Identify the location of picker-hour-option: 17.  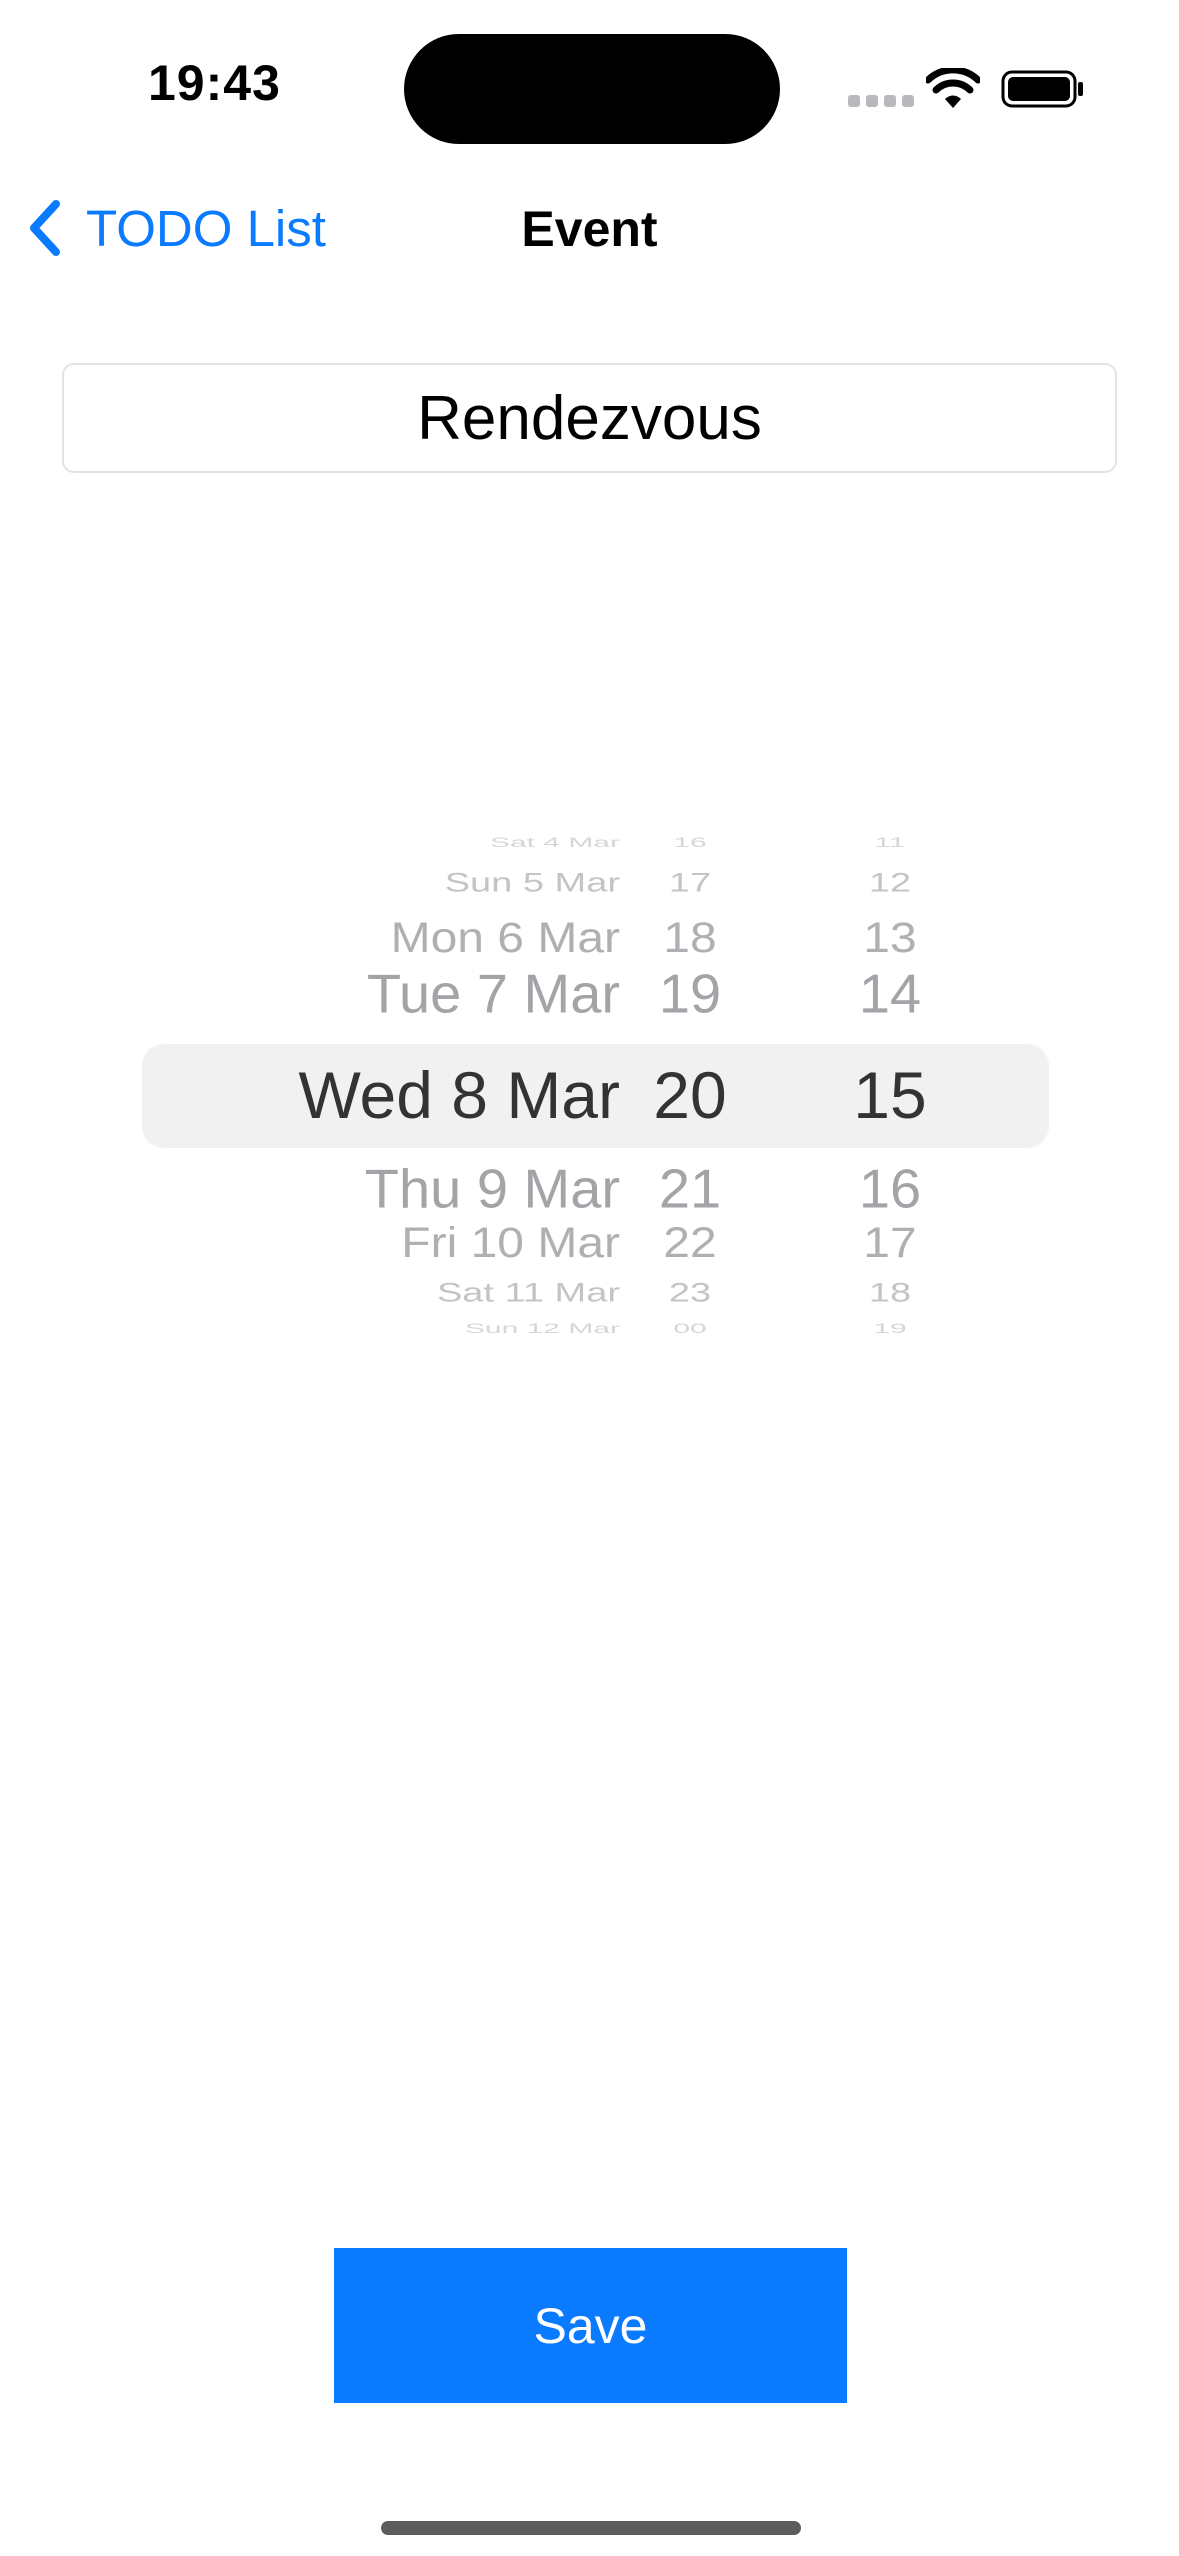
(690, 883).